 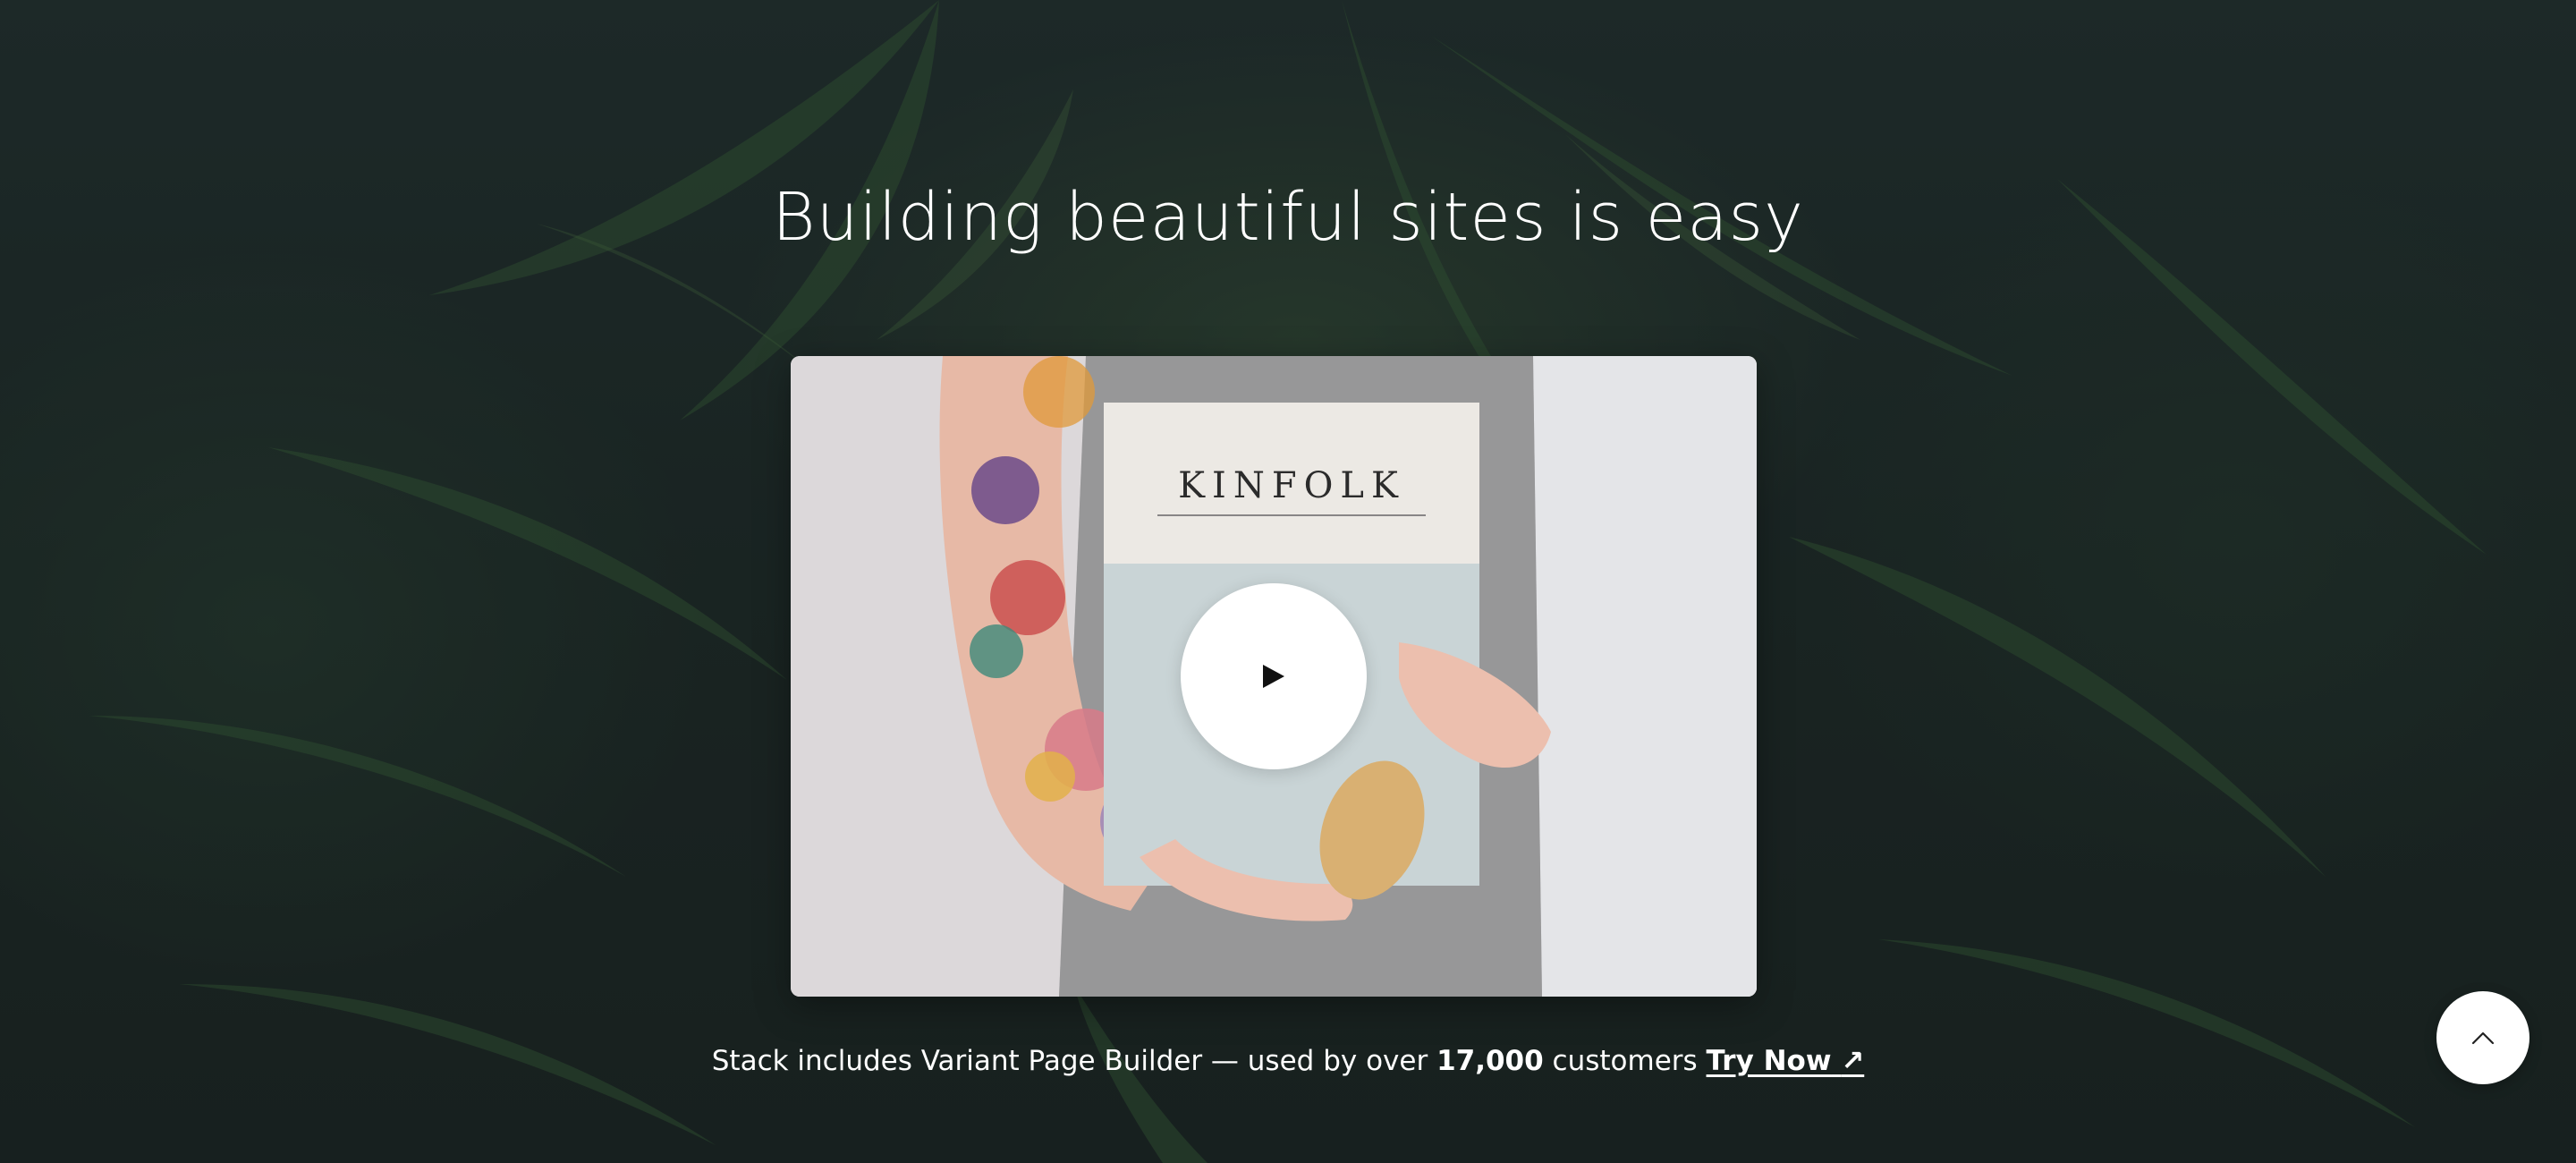 What do you see at coordinates (1490, 1061) in the screenshot?
I see `customer-count: 17,000` at bounding box center [1490, 1061].